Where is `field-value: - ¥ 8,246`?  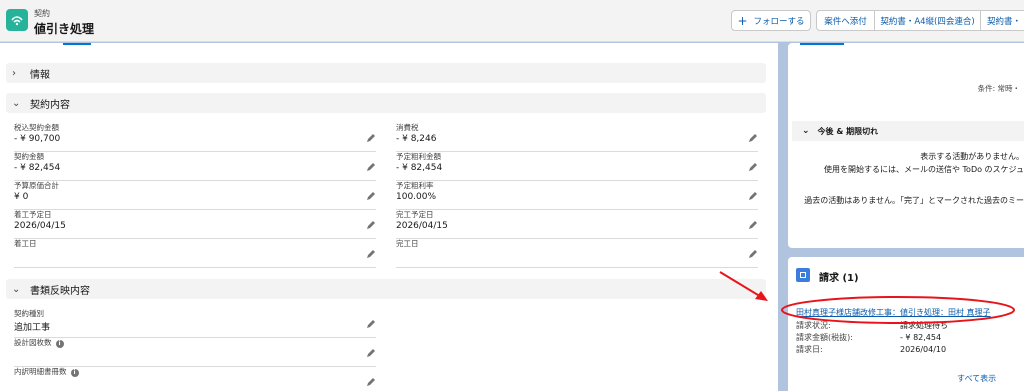 field-value: - ¥ 8,246 is located at coordinates (416, 139).